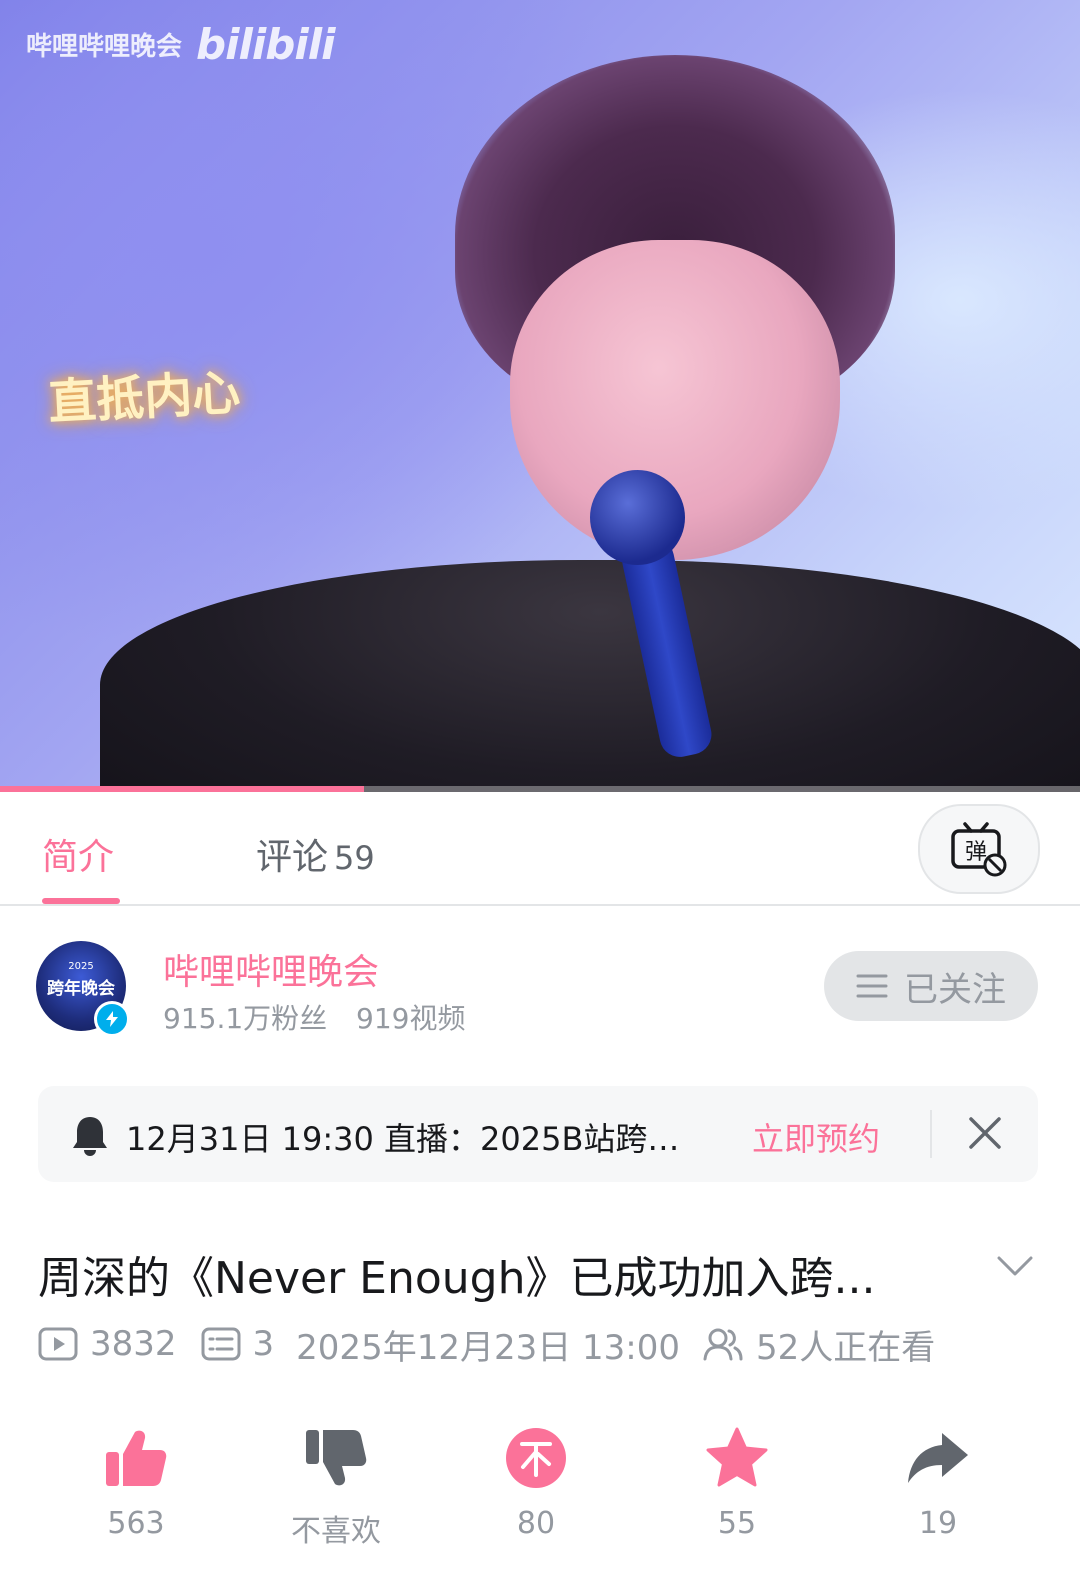 Image resolution: width=1080 pixels, height=1576 pixels. I want to click on danmaku-count: 3, so click(238, 1344).